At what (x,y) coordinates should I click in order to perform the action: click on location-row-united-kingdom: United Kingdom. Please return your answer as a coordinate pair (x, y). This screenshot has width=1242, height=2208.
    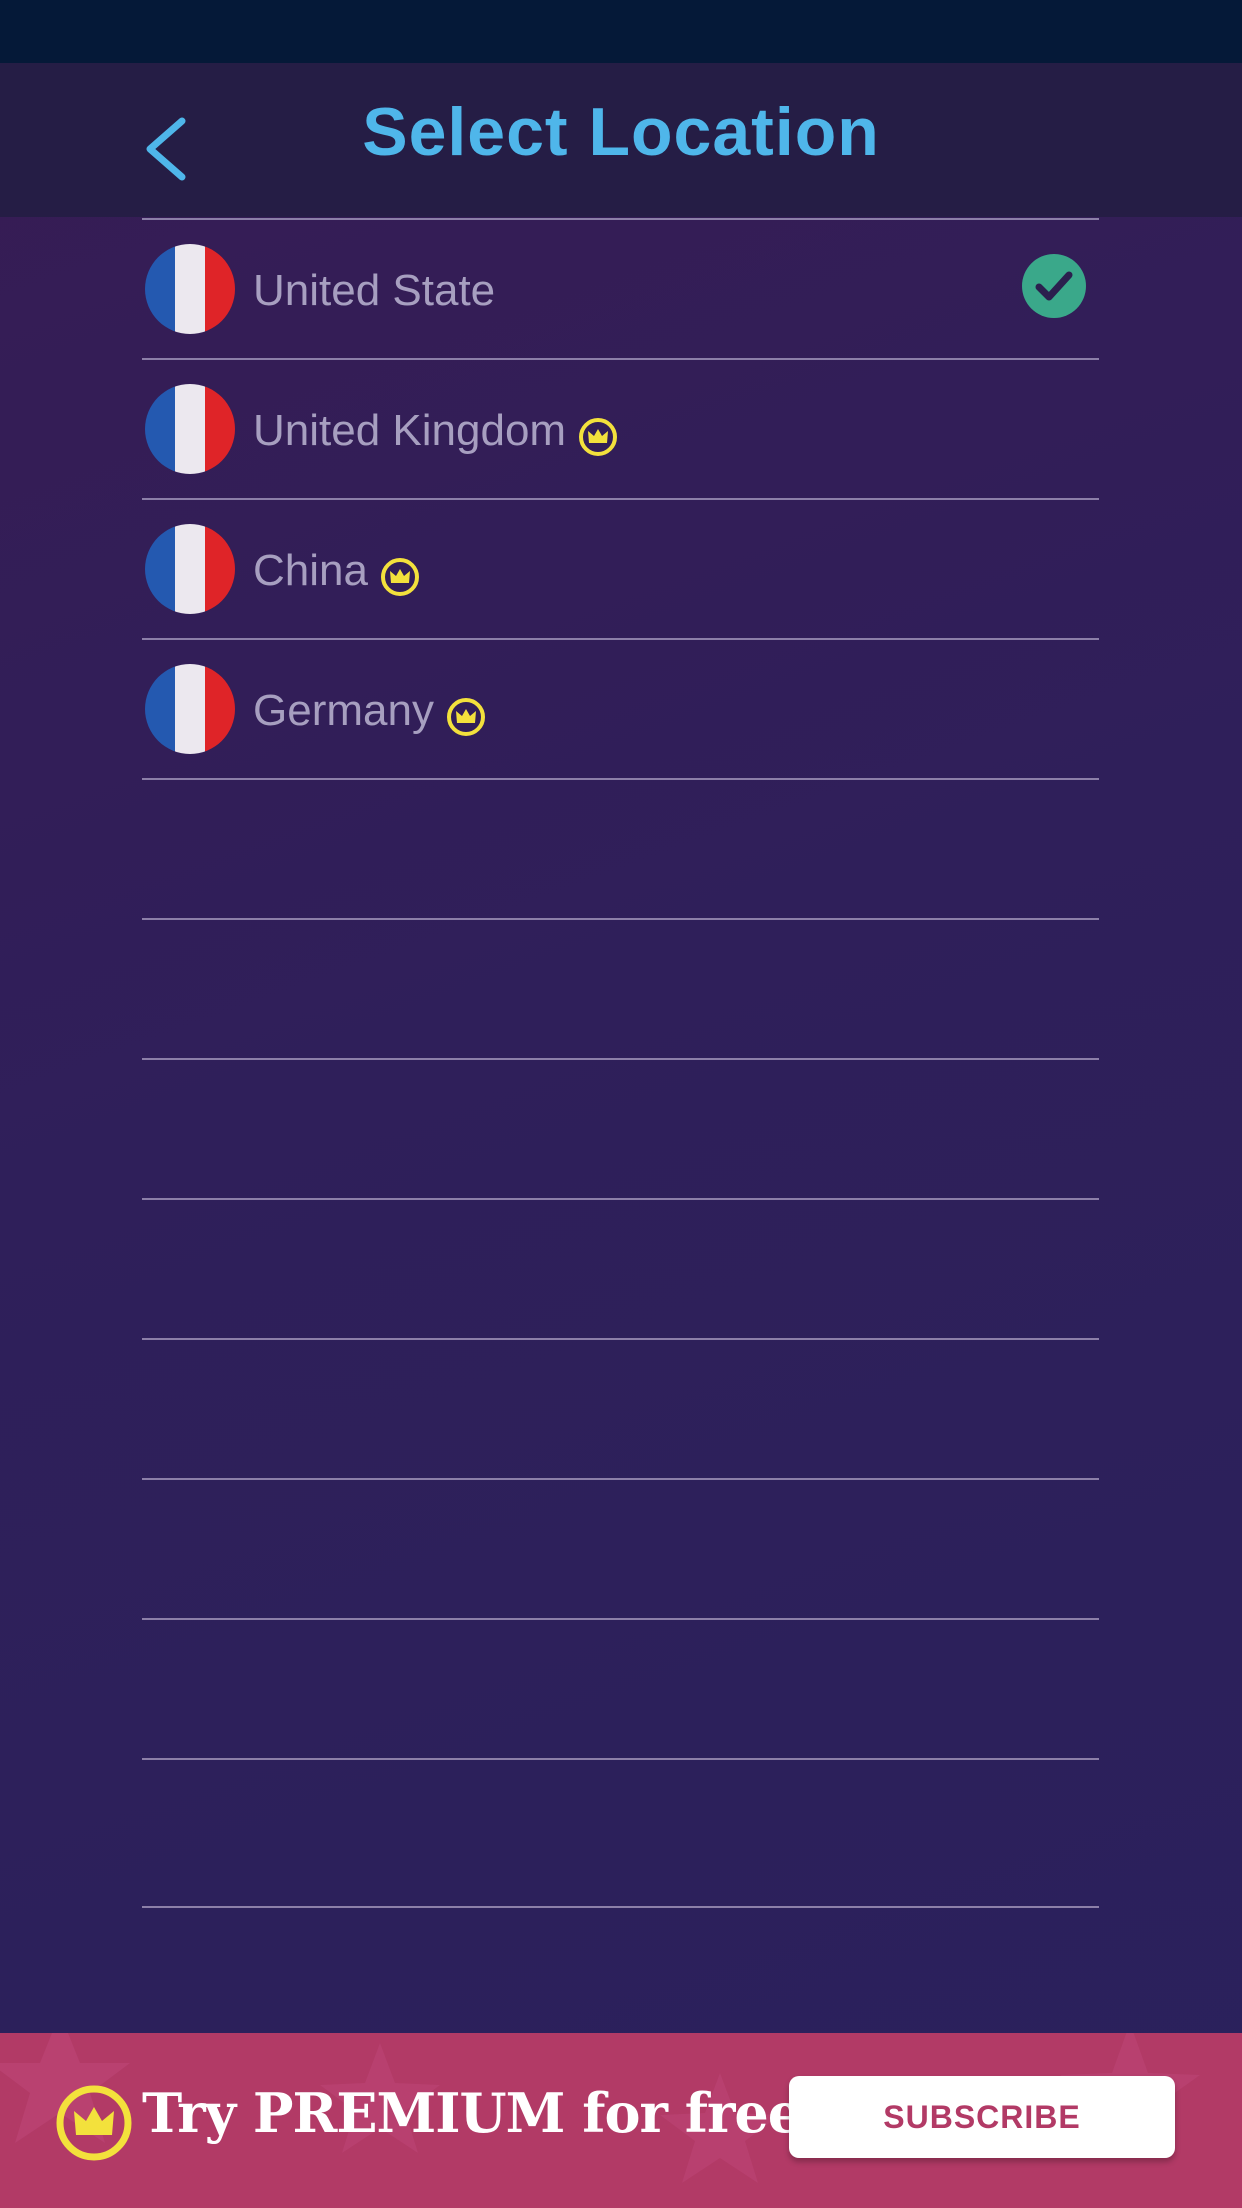
    Looking at the image, I should click on (620, 428).